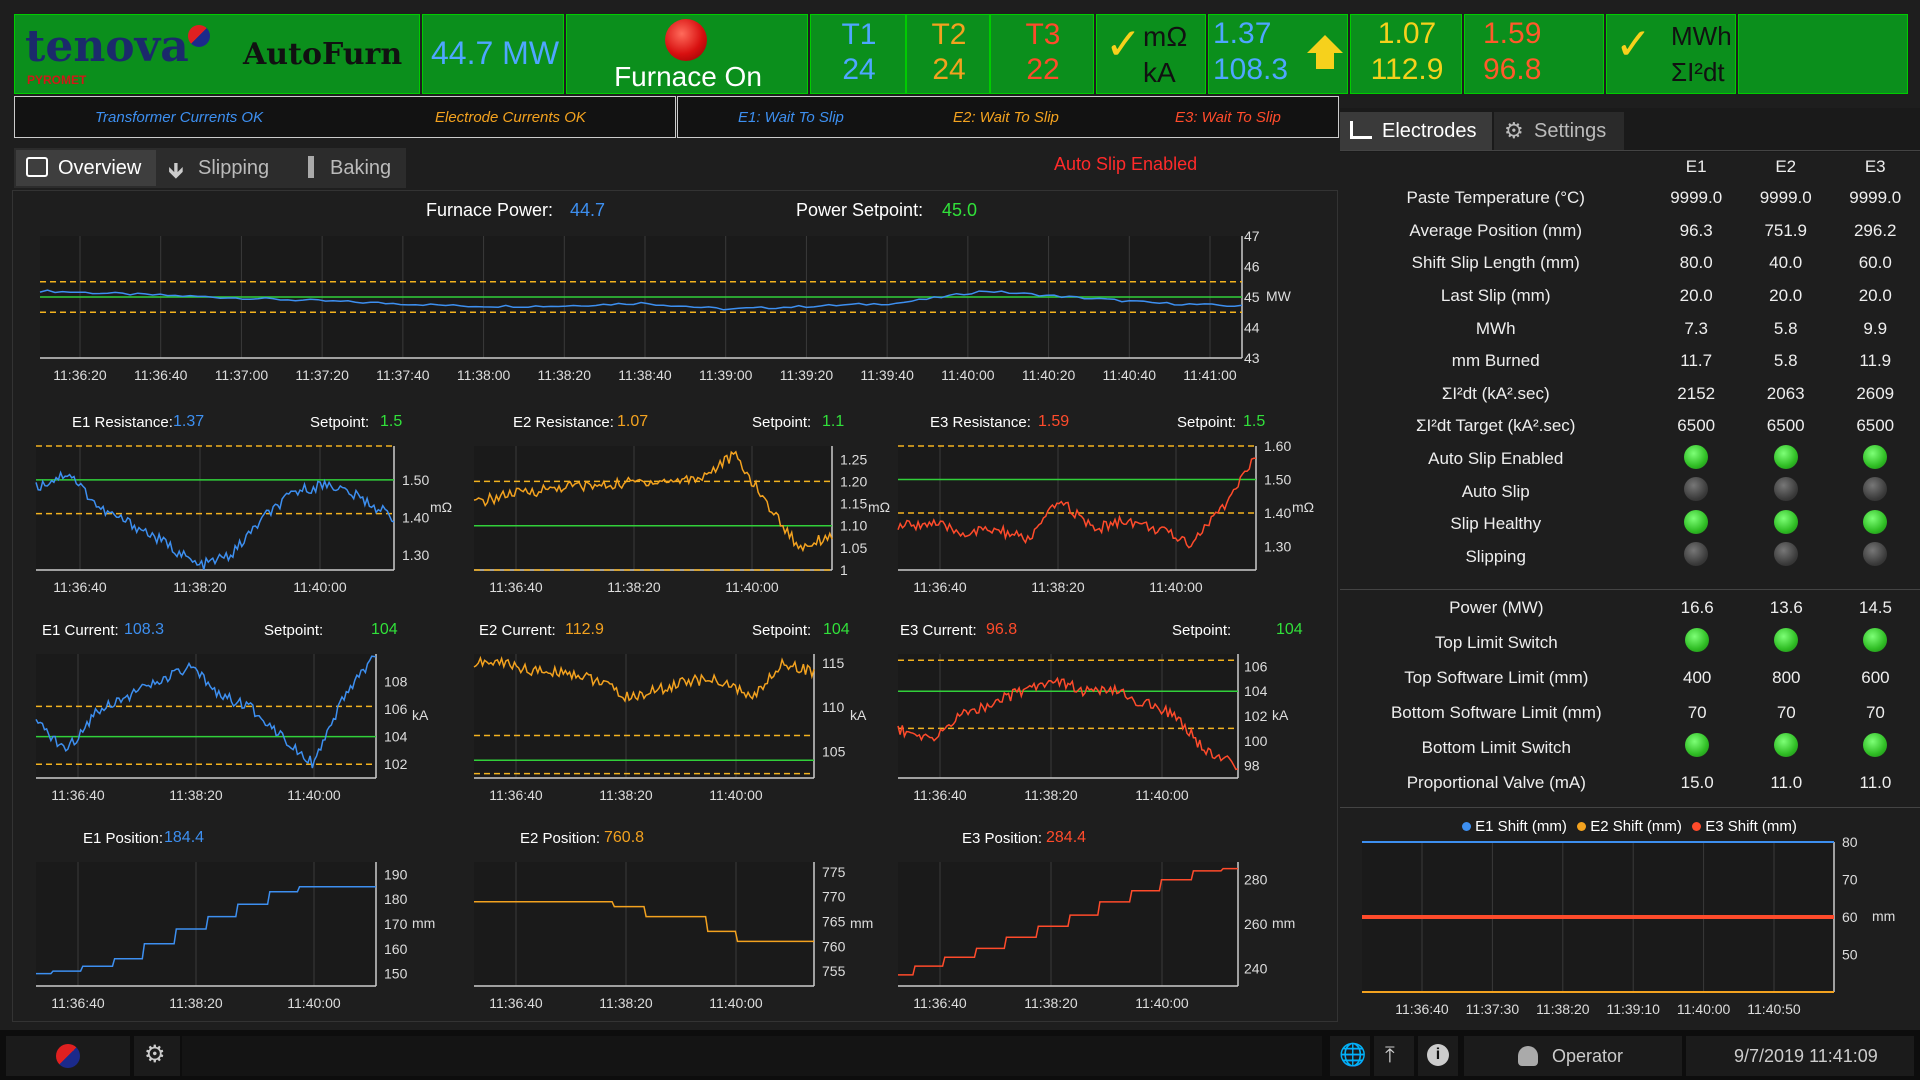 The image size is (1920, 1080). Describe the element at coordinates (844, 570) in the screenshot. I see `y-tick-label: 1` at that location.